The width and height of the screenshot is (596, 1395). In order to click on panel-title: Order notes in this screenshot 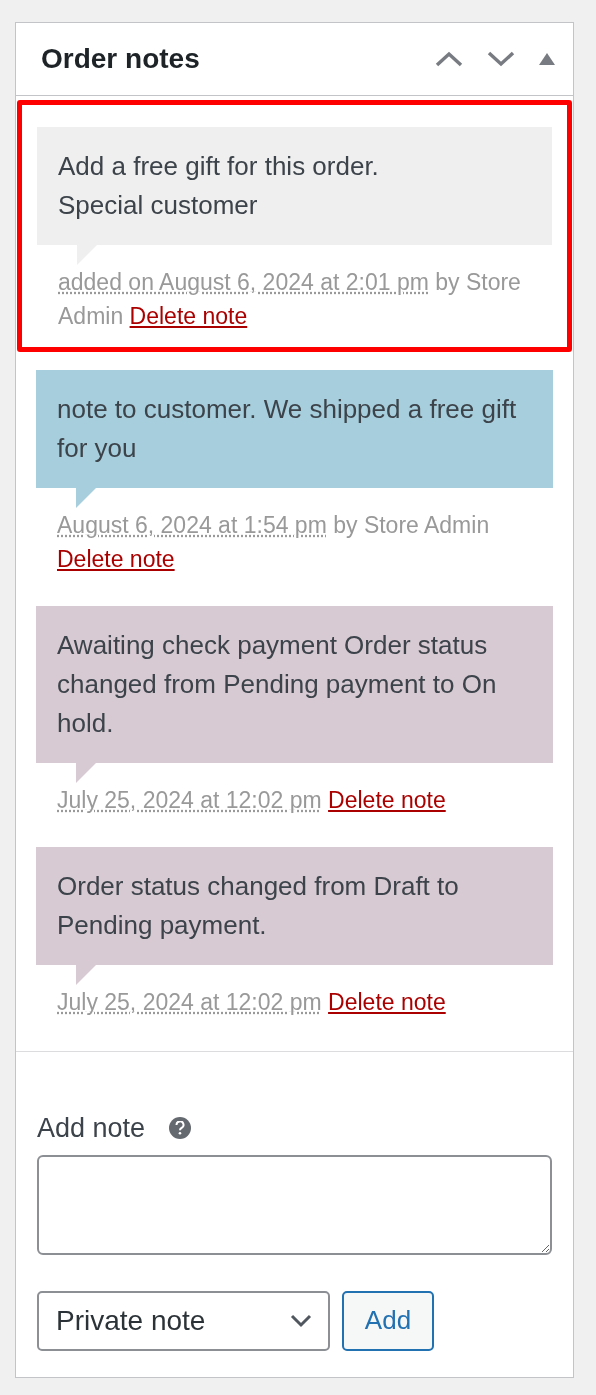, I will do `click(120, 59)`.